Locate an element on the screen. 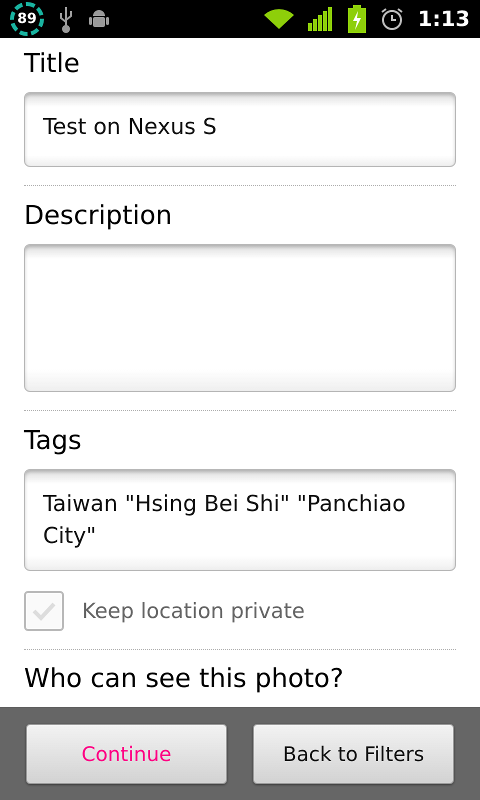 This screenshot has width=480, height=800. alarm-clock-icon is located at coordinates (392, 19).